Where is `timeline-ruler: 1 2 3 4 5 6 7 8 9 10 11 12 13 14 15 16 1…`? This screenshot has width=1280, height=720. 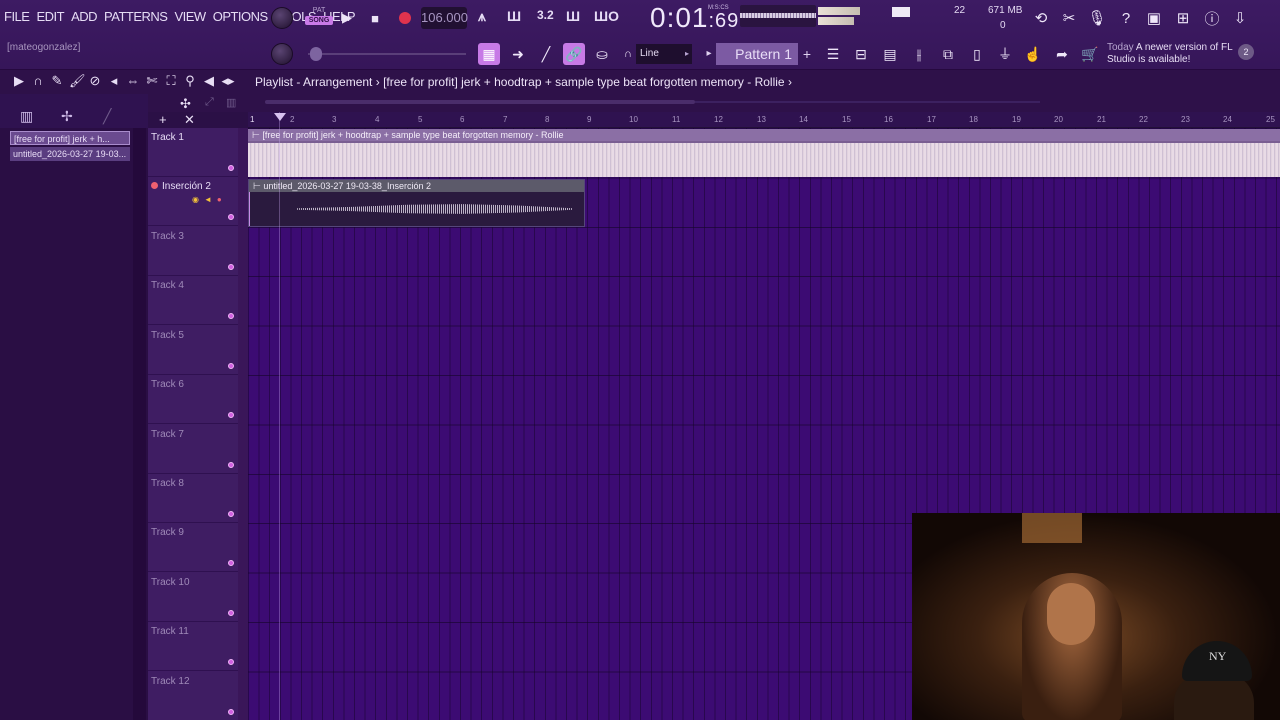
timeline-ruler: 1 2 3 4 5 6 7 8 9 10 11 12 13 14 15 16 1… is located at coordinates (764, 120).